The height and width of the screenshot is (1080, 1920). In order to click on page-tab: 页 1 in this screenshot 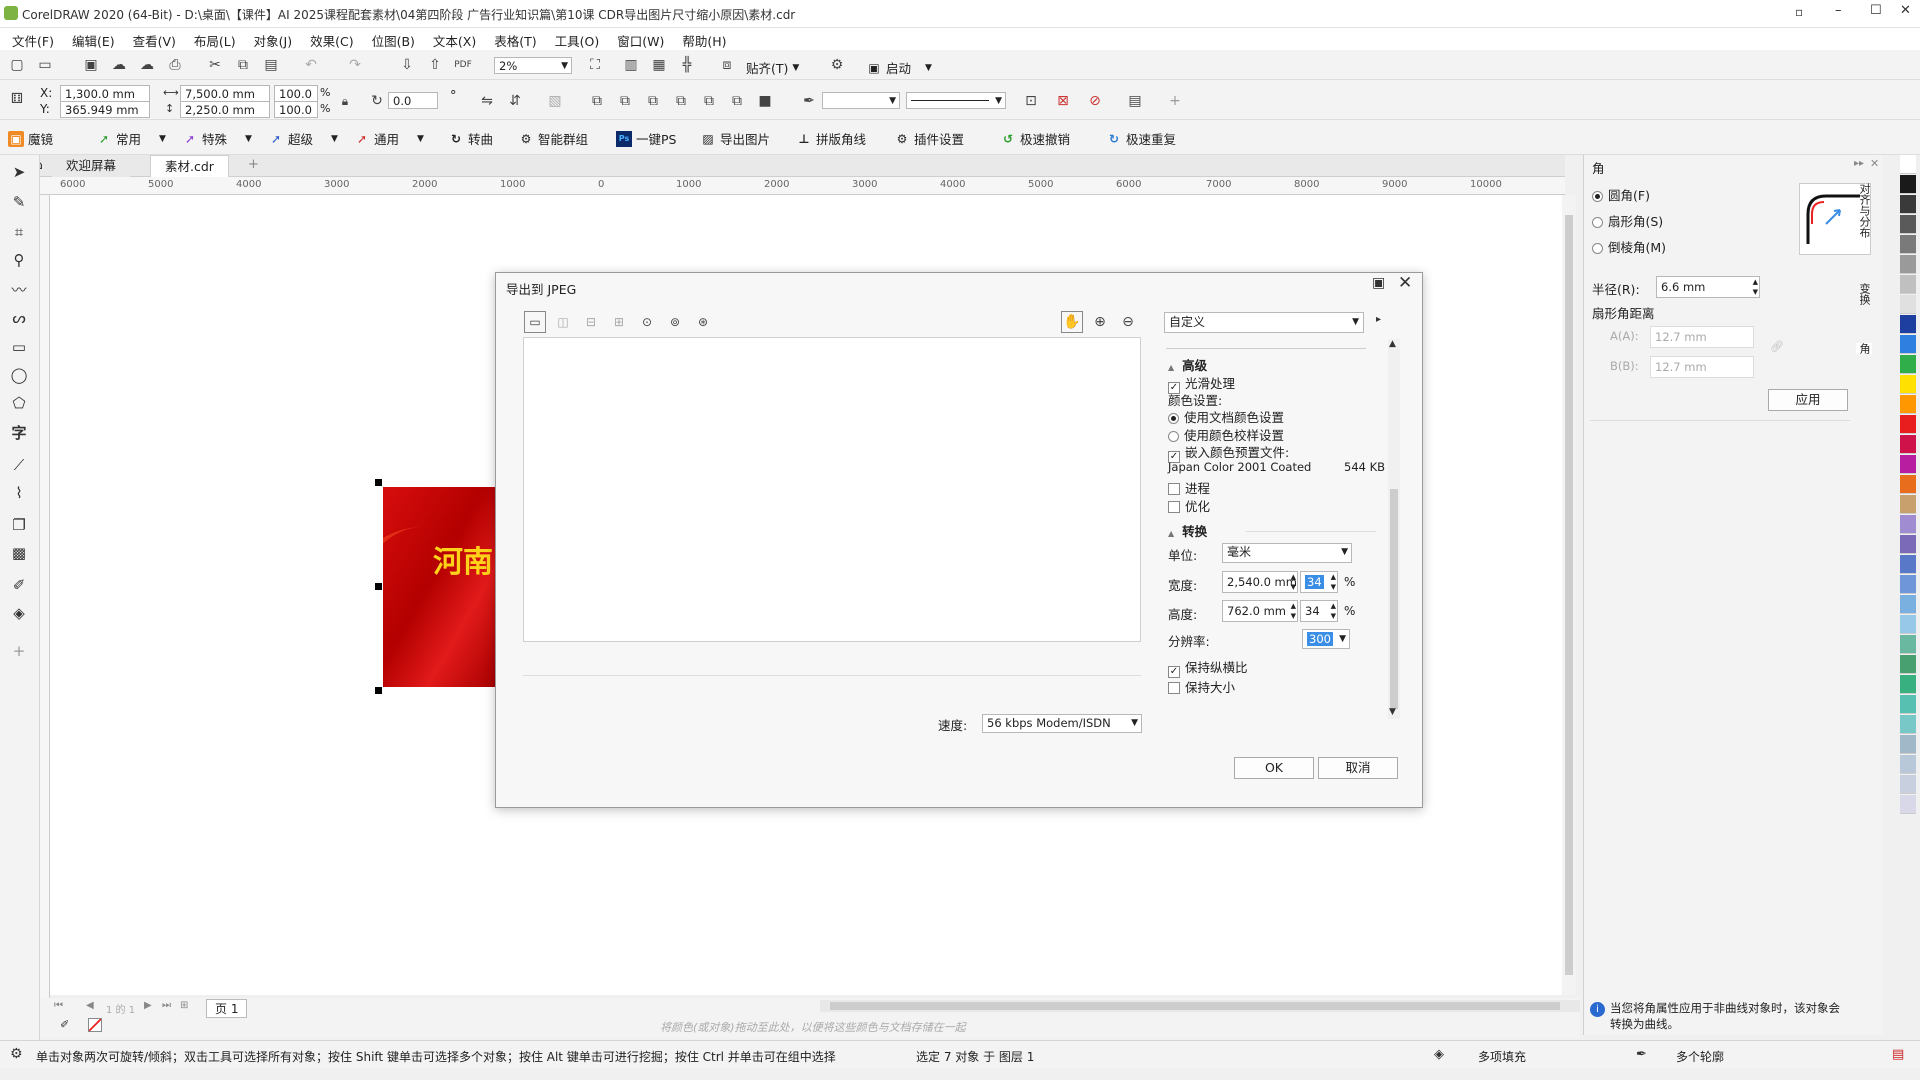, I will do `click(227, 1008)`.